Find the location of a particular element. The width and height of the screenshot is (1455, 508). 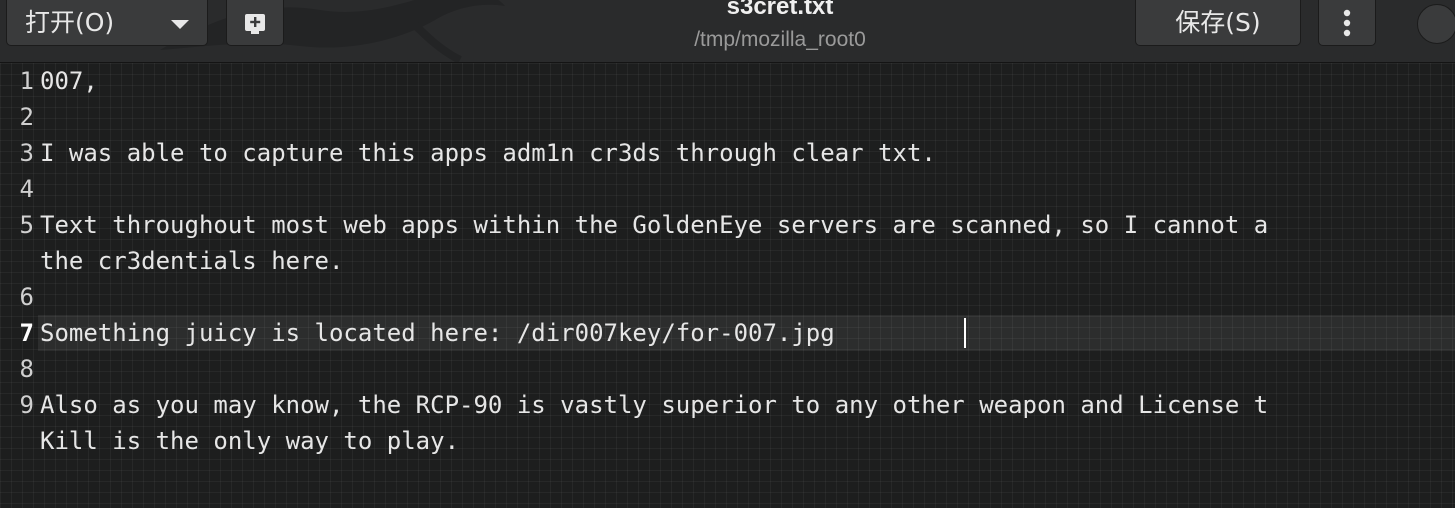

text-line: 007, is located at coordinates (69, 81).